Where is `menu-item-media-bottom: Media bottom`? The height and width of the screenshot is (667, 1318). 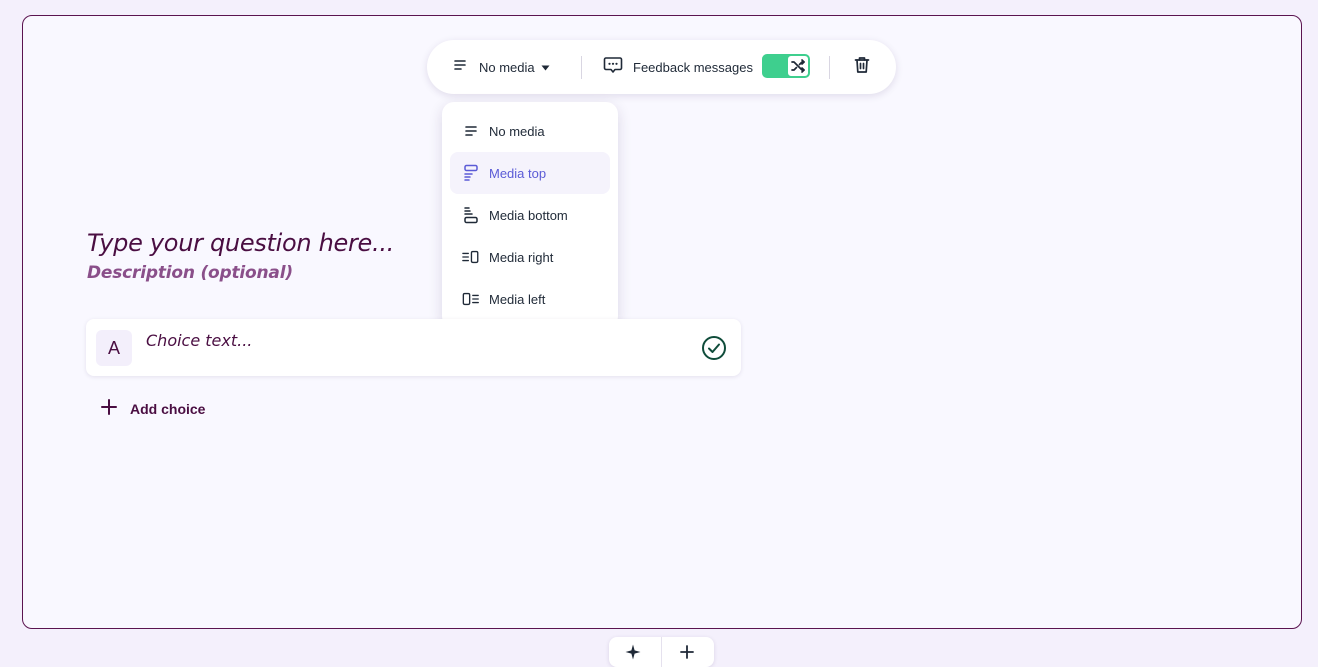 menu-item-media-bottom: Media bottom is located at coordinates (530, 215).